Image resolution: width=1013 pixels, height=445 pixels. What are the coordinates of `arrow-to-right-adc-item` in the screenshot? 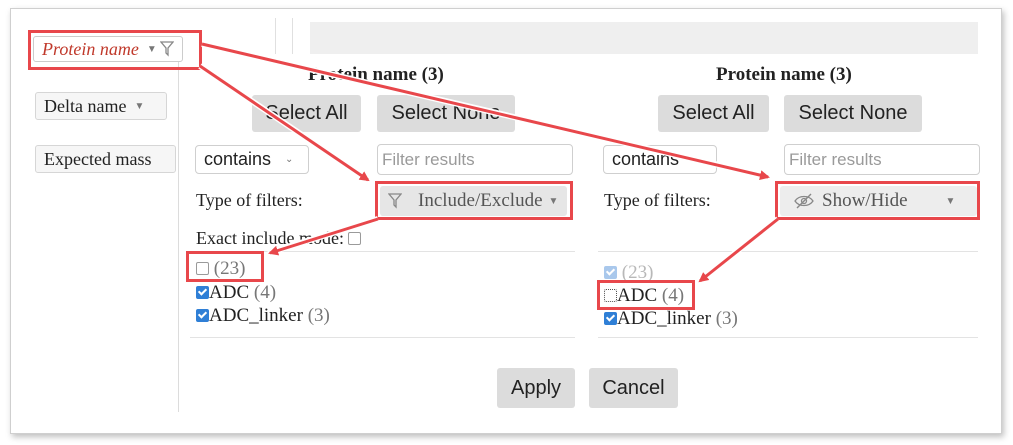 It's located at (738, 250).